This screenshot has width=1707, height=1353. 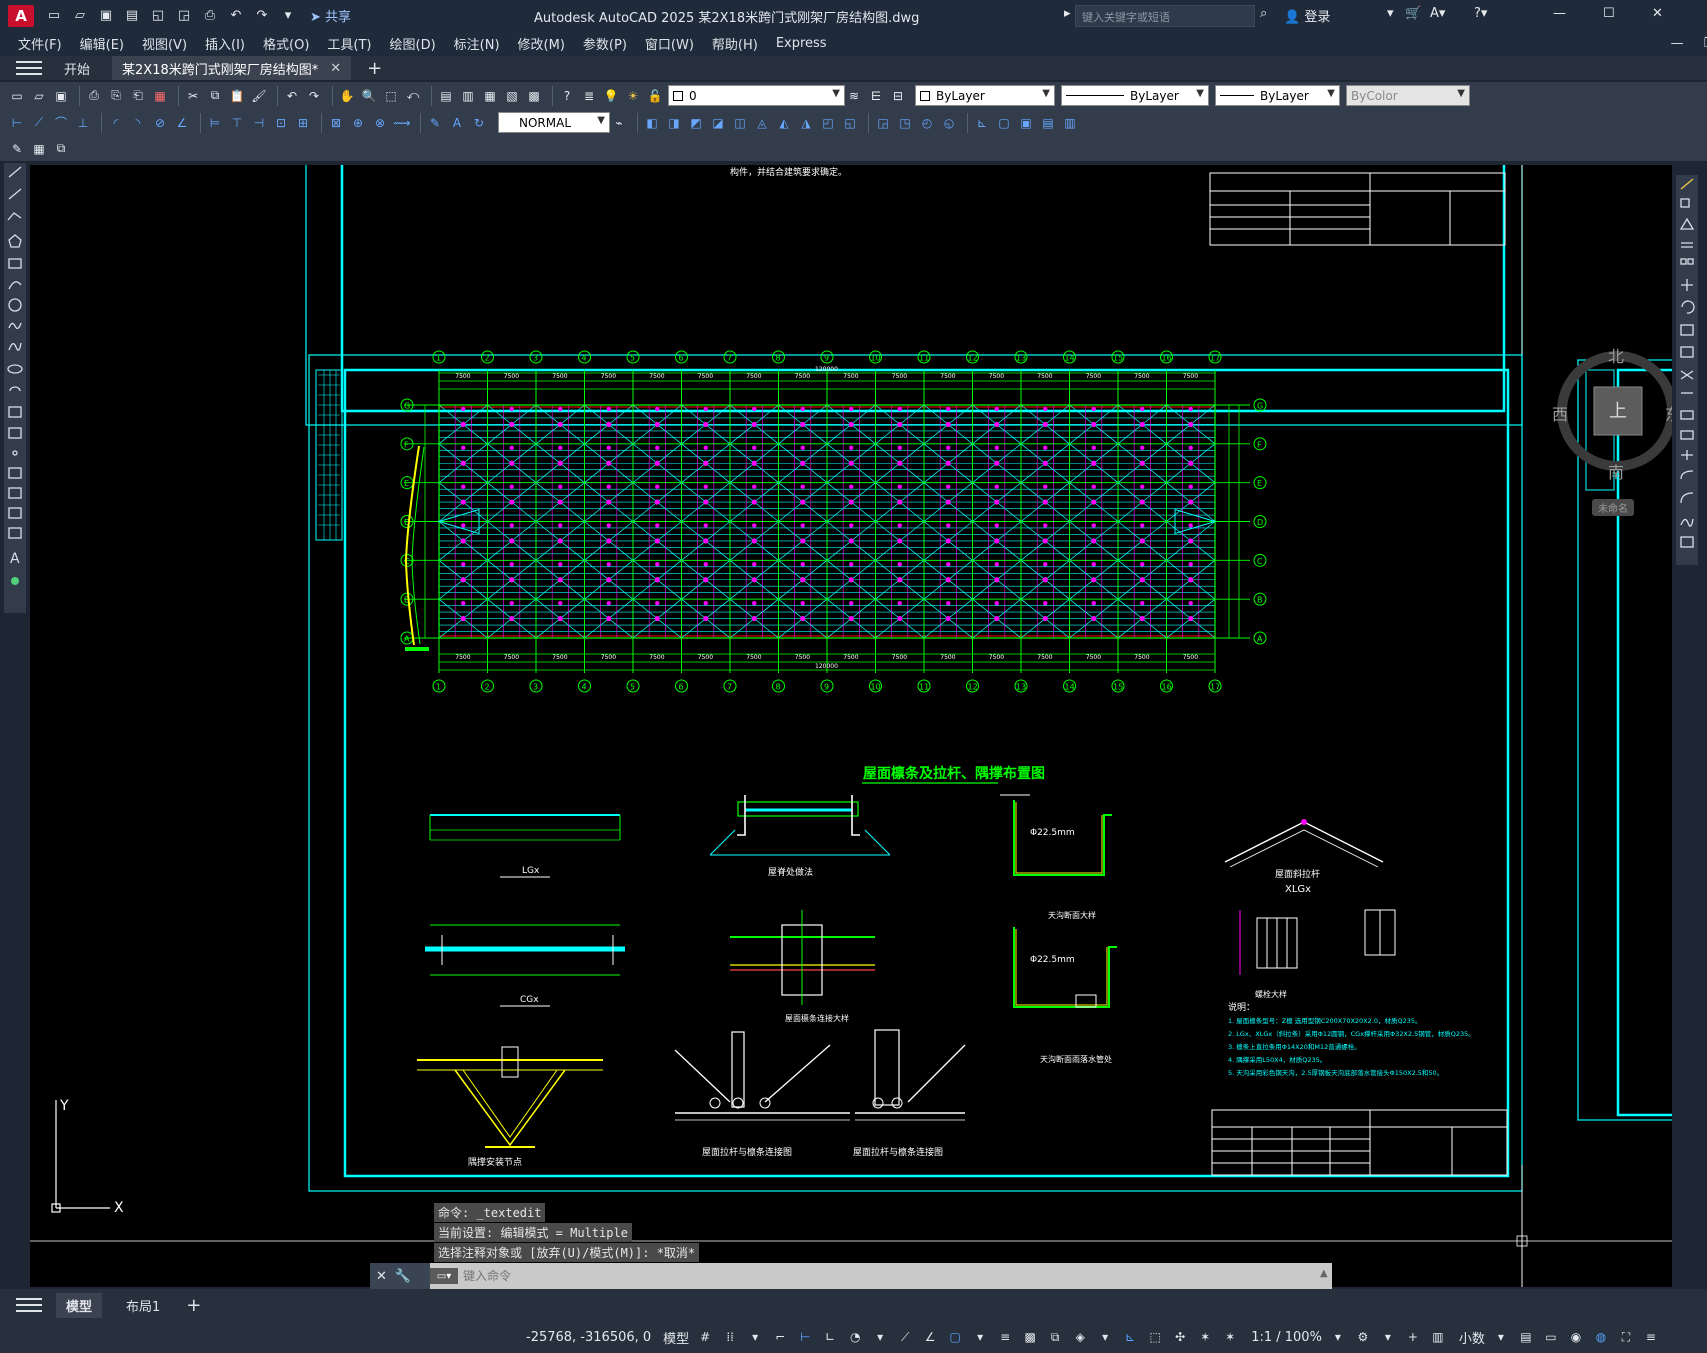 I want to click on ucs-icon: ⊾, so click(x=982, y=123).